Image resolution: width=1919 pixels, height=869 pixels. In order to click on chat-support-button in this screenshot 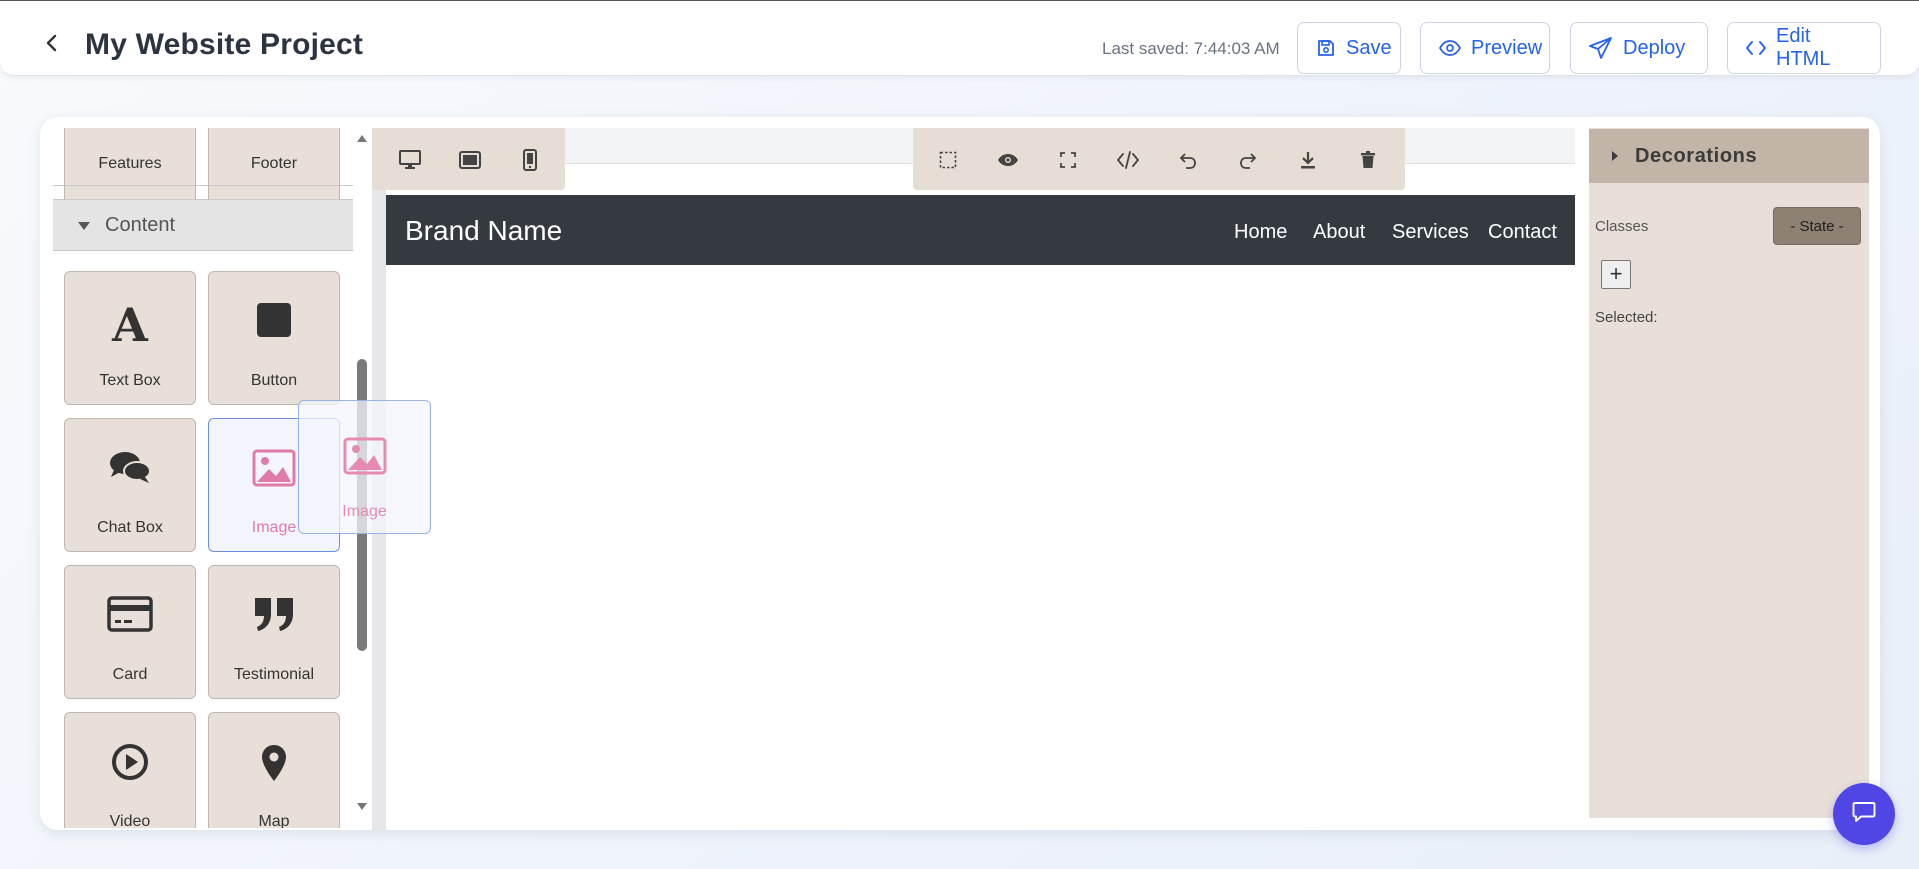, I will do `click(1864, 814)`.